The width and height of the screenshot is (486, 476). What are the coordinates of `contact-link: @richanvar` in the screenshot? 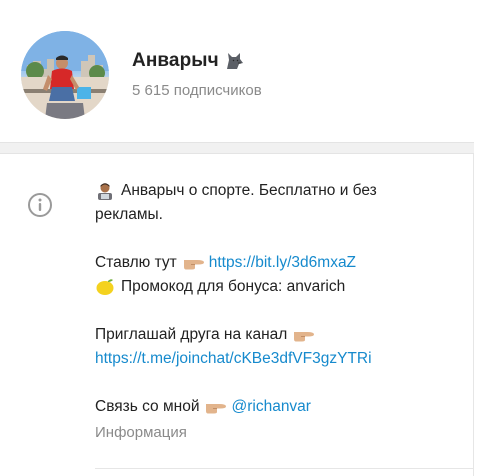 It's located at (270, 407).